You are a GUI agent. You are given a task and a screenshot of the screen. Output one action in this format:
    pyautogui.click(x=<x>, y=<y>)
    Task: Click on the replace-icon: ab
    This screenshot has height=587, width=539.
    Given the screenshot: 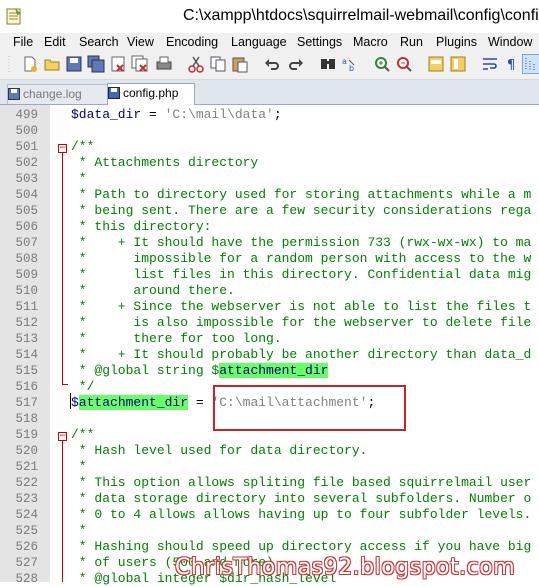 What is the action you would take?
    pyautogui.click(x=350, y=64)
    